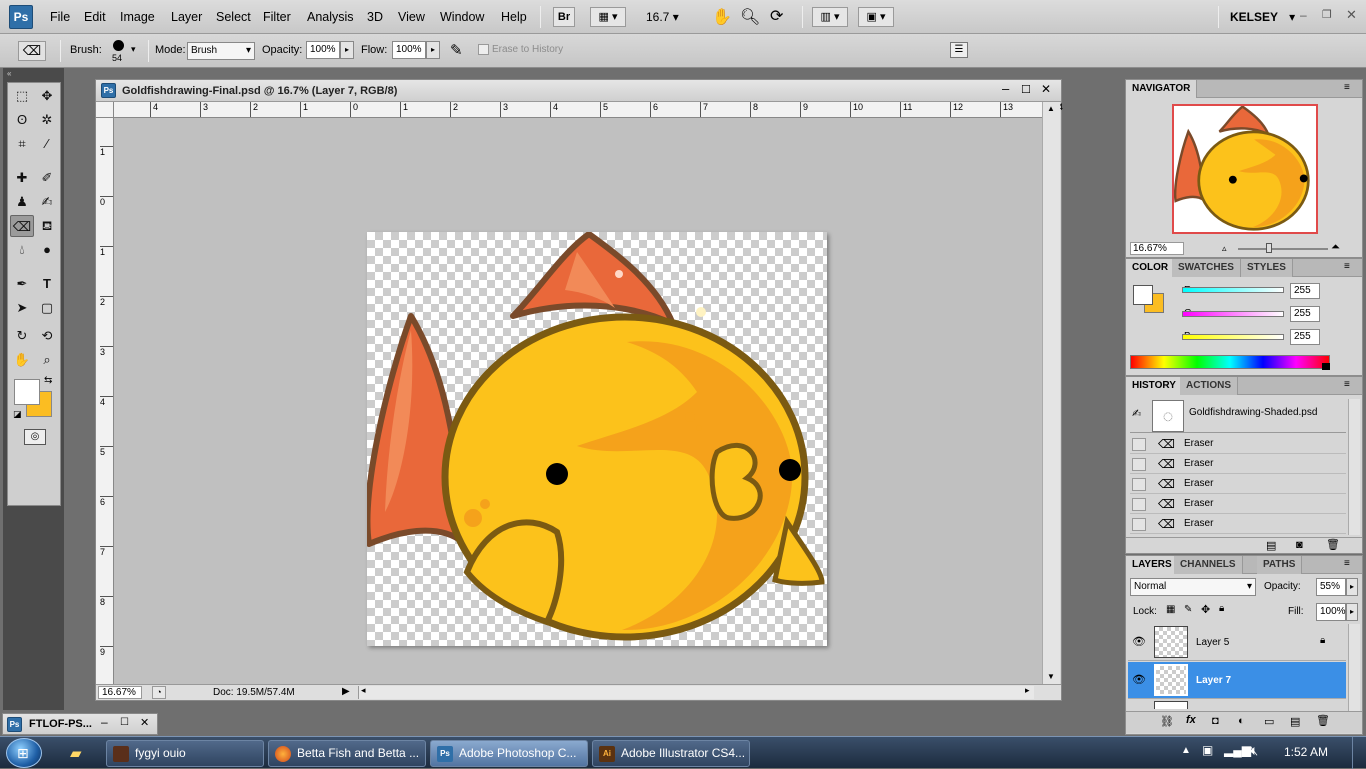  Describe the element at coordinates (1295, 721) in the screenshot. I see `new-layer-icon: ▤` at that location.